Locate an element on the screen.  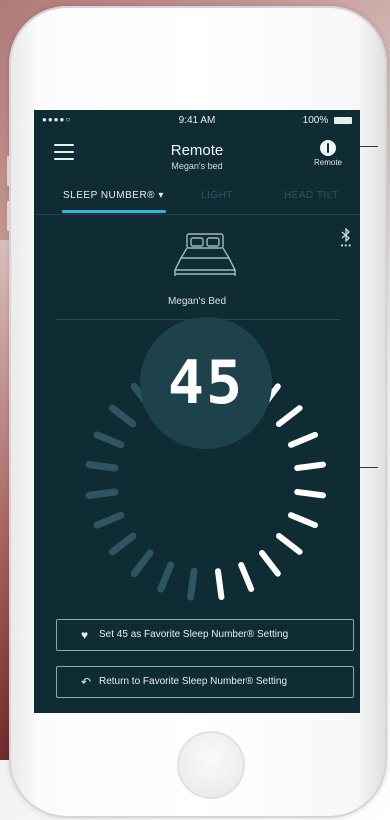
set-favorite-label: Set 45 as Favorite Sleep Number® Setting is located at coordinates (194, 634).